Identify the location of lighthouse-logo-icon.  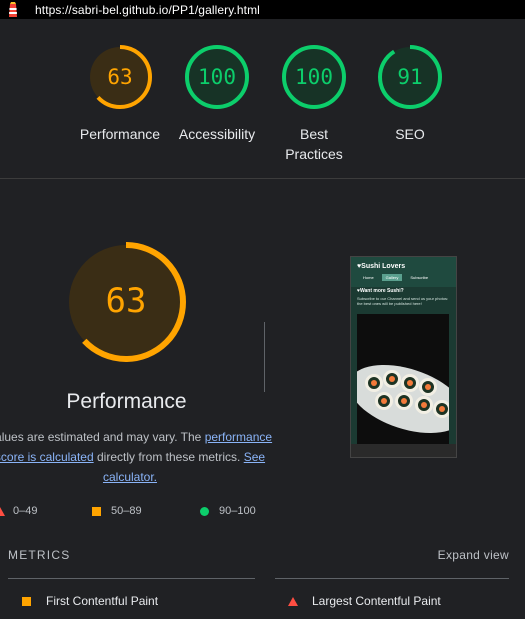
(13, 9).